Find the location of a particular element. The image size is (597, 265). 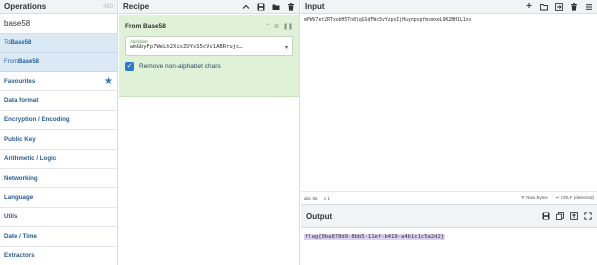

add-icon: + is located at coordinates (529, 6).